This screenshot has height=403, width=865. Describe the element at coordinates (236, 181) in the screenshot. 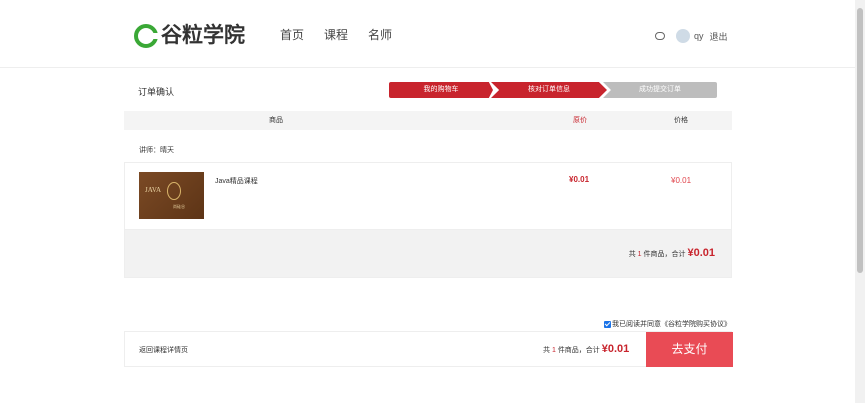

I see `course-name: Java精品课程` at that location.